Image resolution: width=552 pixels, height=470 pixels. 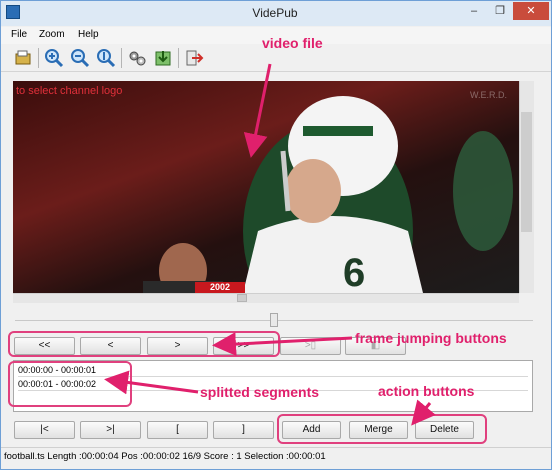 I want to click on segments-label: splitted segments, so click(x=260, y=392).